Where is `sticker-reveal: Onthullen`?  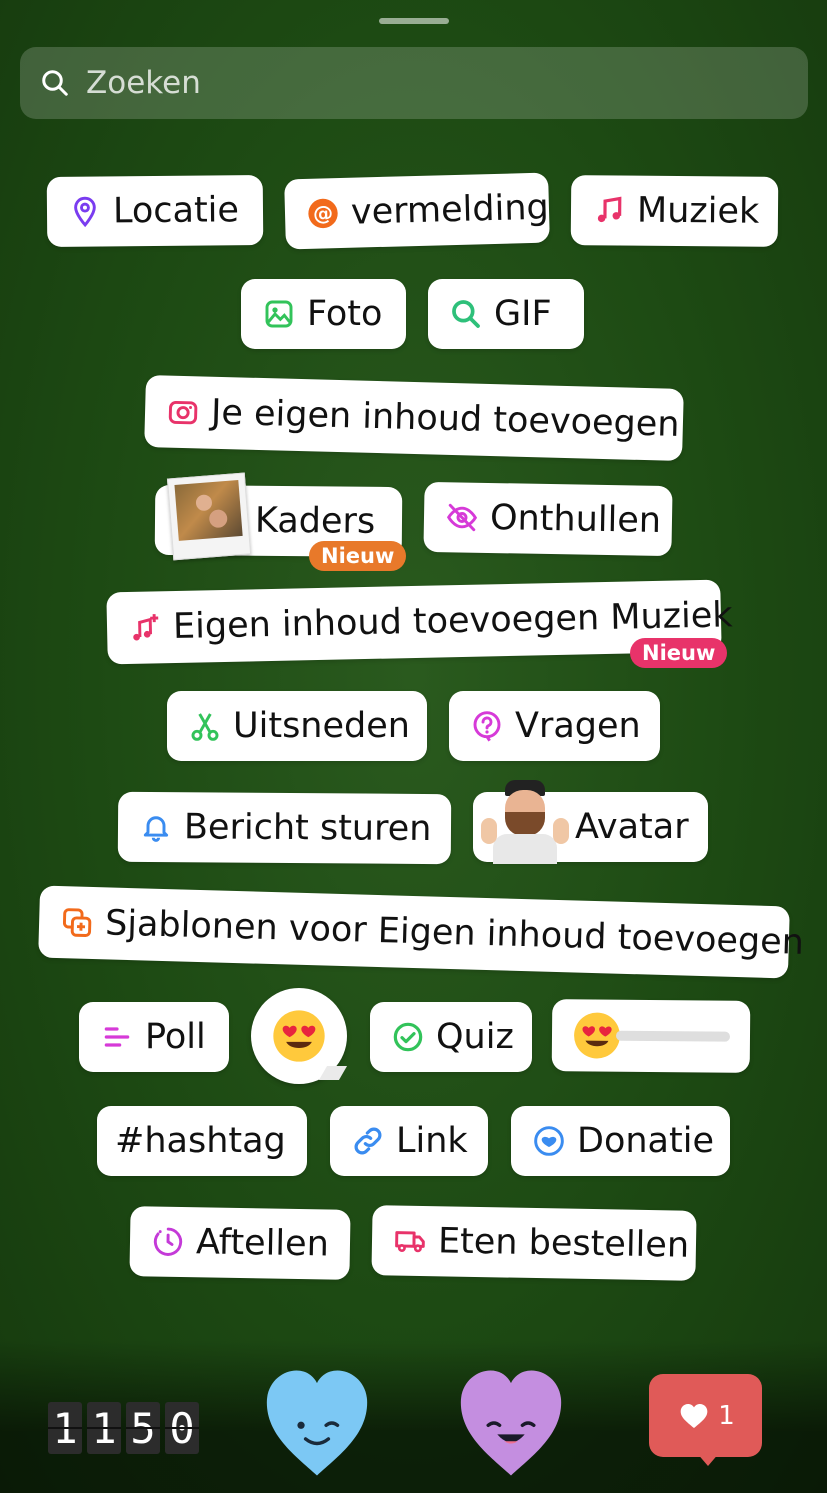 sticker-reveal: Onthullen is located at coordinates (548, 519).